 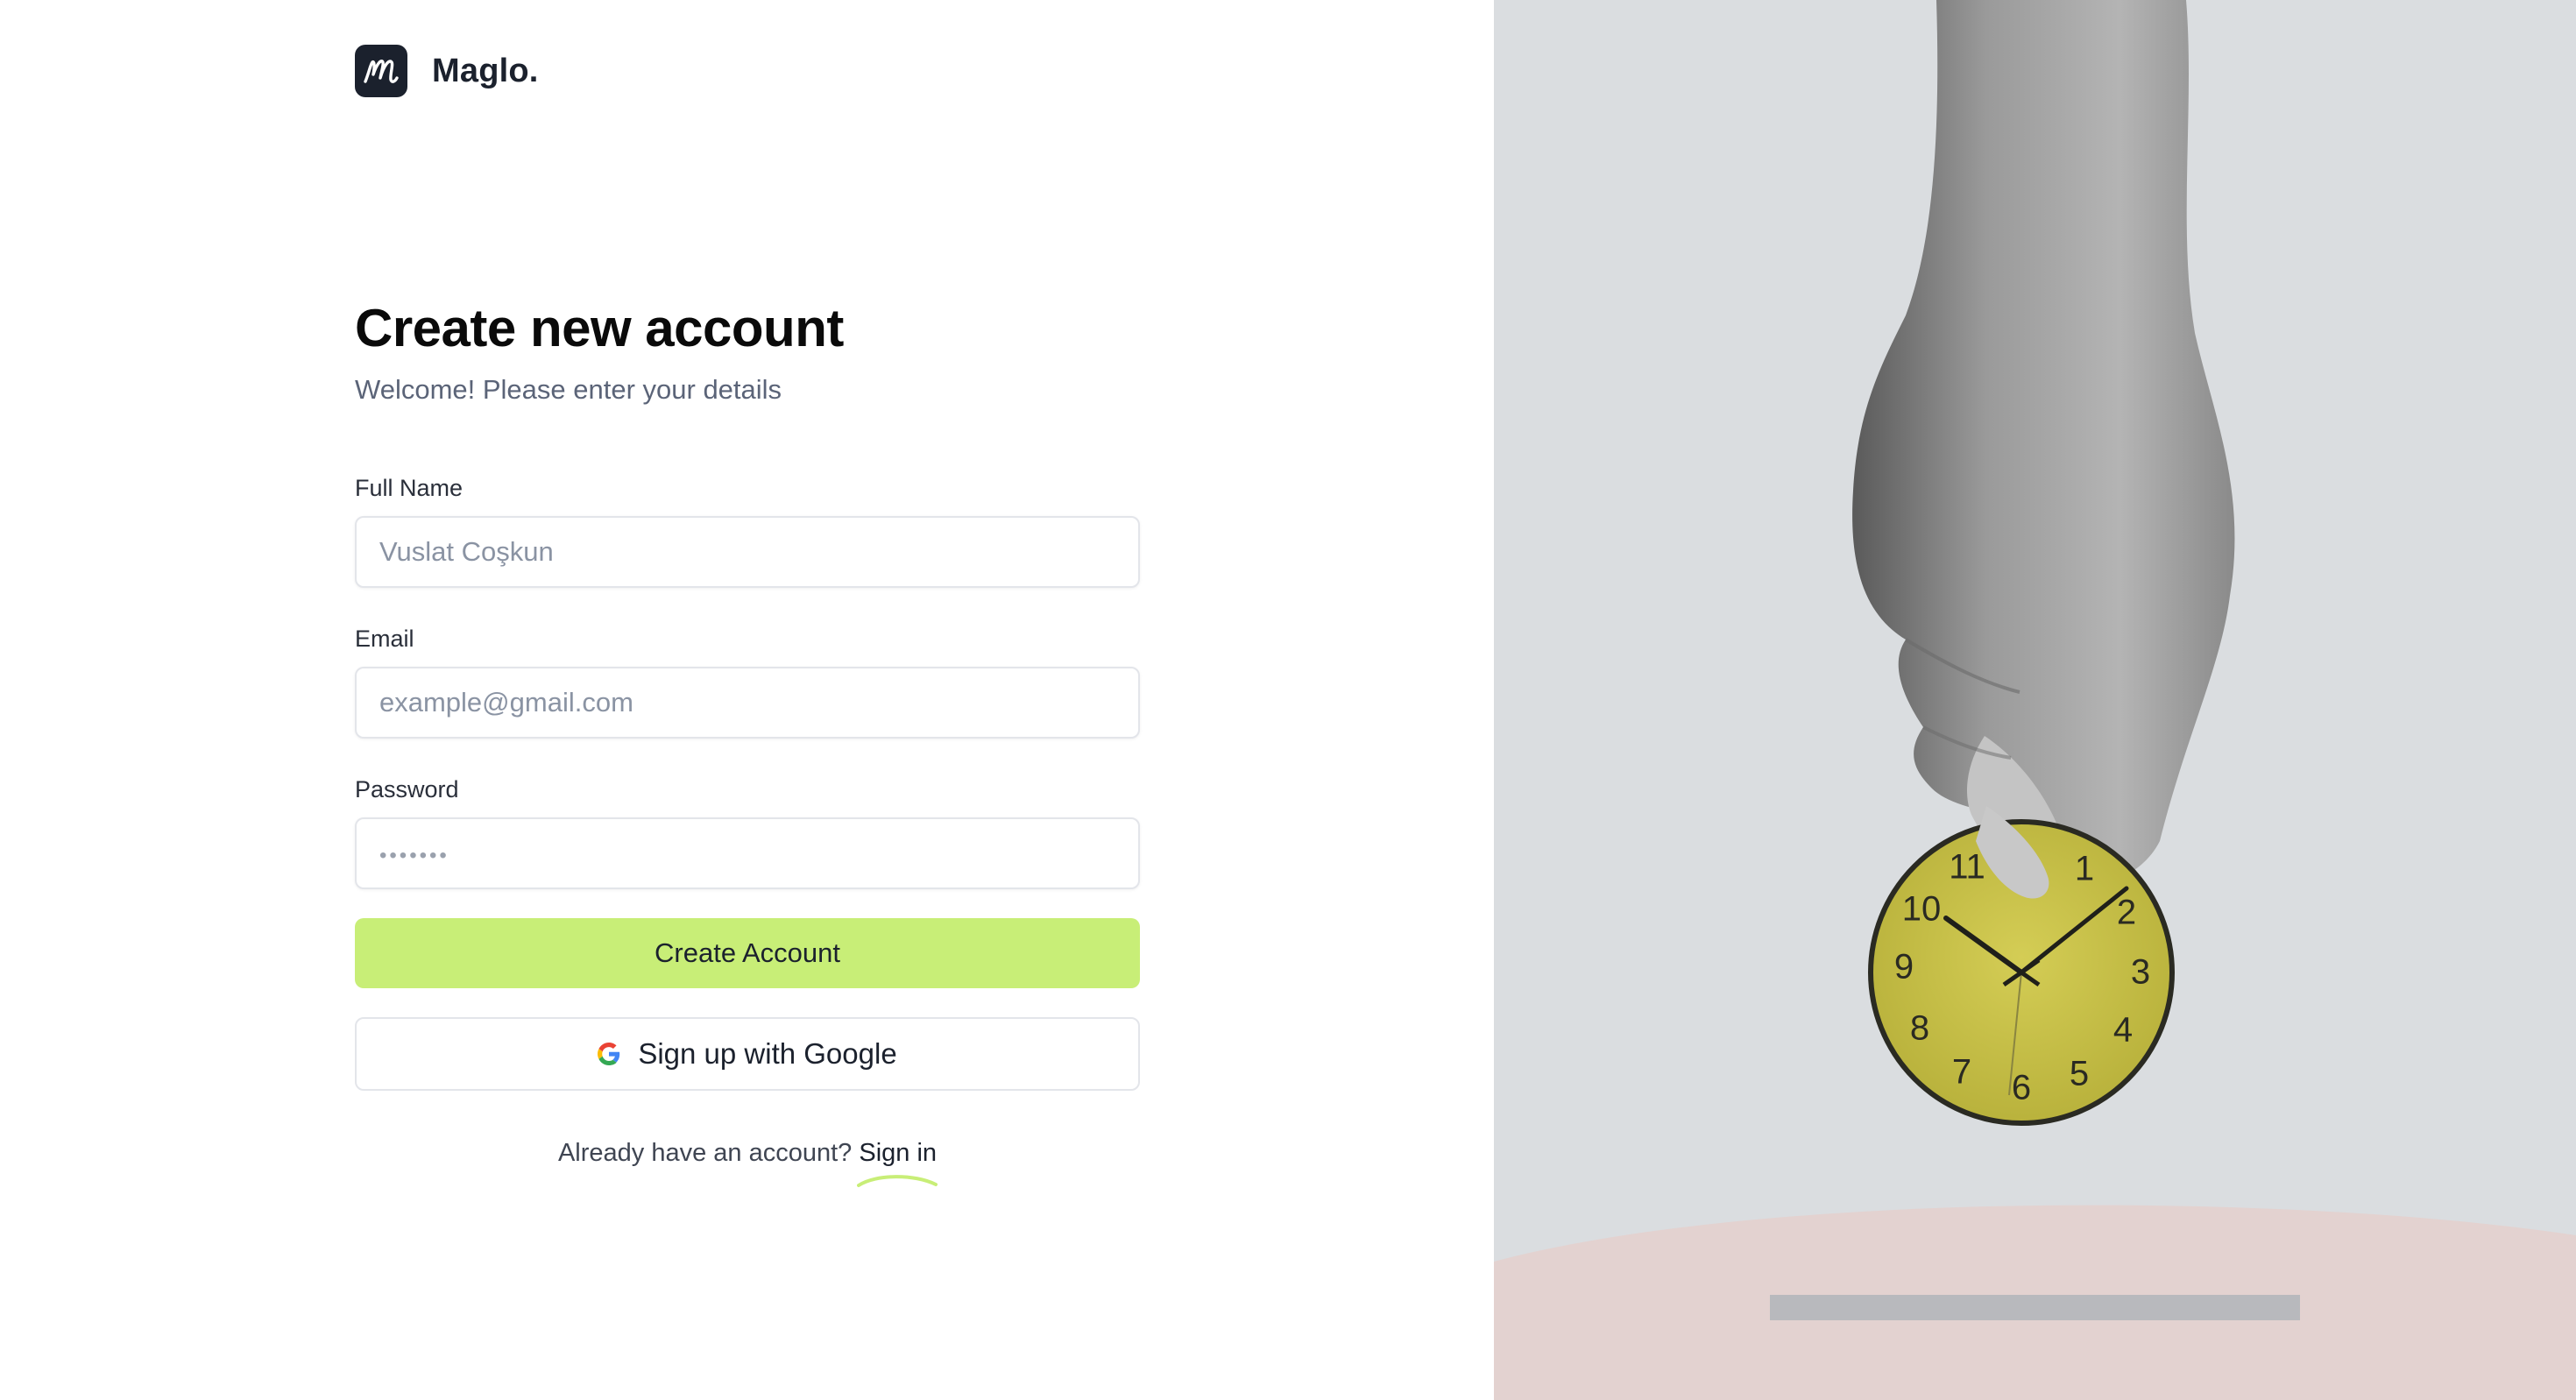 What do you see at coordinates (2035, 1307) in the screenshot?
I see `coin-slot-bar` at bounding box center [2035, 1307].